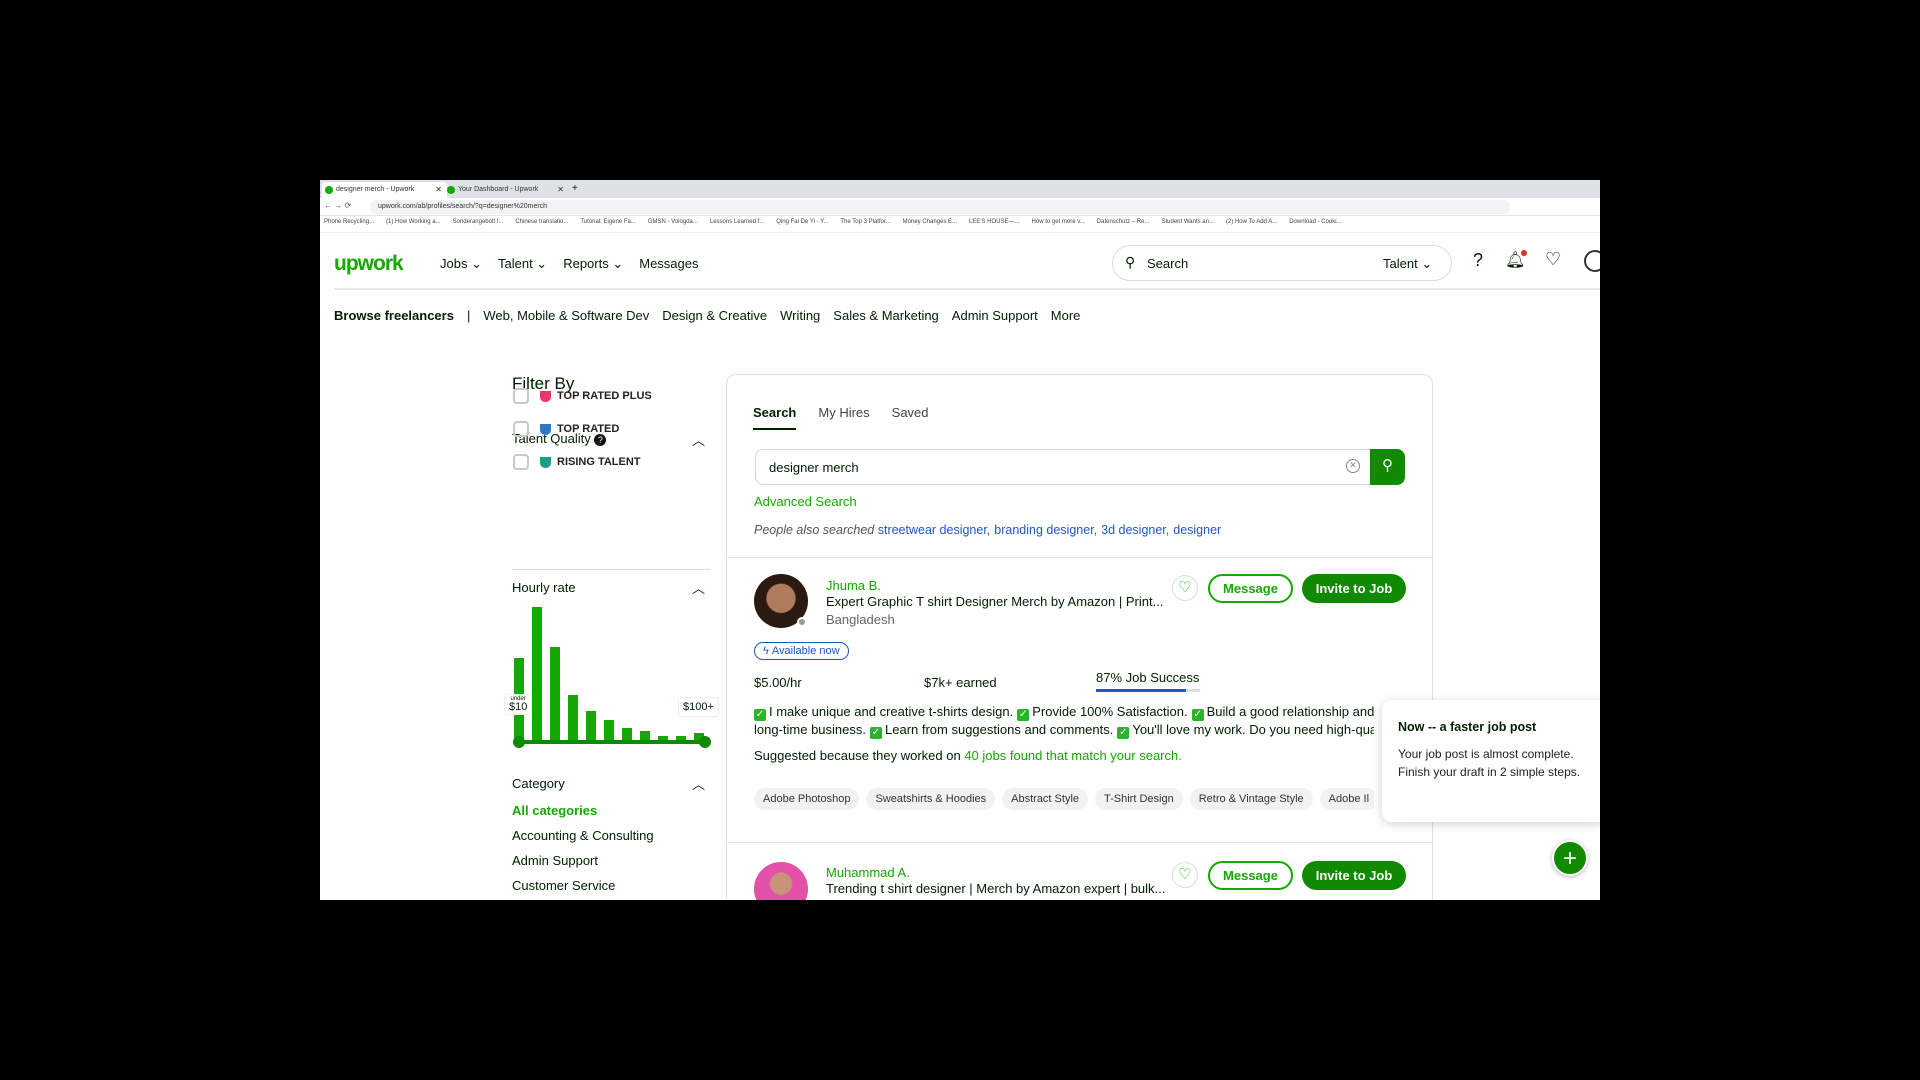 This screenshot has width=1920, height=1080. Describe the element at coordinates (1045, 799) in the screenshot. I see `skill-tag: Abstract Style` at that location.